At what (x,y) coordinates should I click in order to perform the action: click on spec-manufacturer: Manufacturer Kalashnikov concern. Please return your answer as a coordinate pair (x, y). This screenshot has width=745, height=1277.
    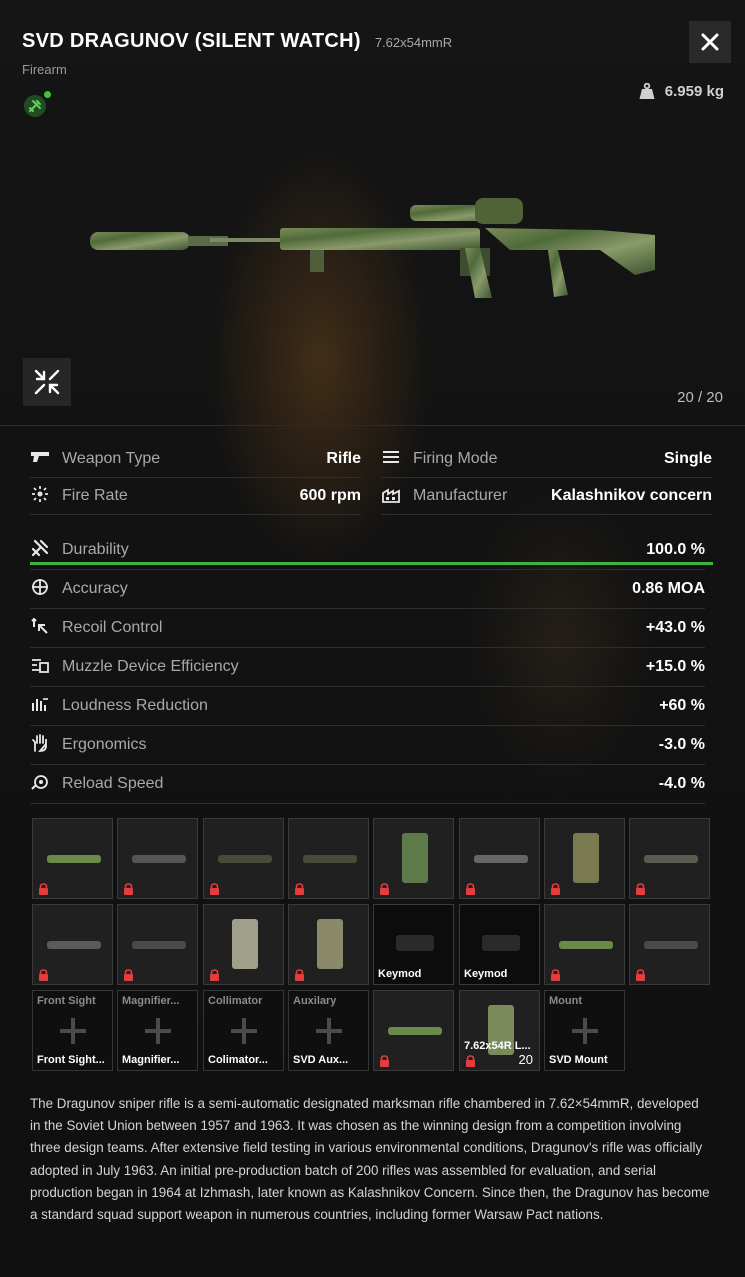
    Looking at the image, I should click on (546, 496).